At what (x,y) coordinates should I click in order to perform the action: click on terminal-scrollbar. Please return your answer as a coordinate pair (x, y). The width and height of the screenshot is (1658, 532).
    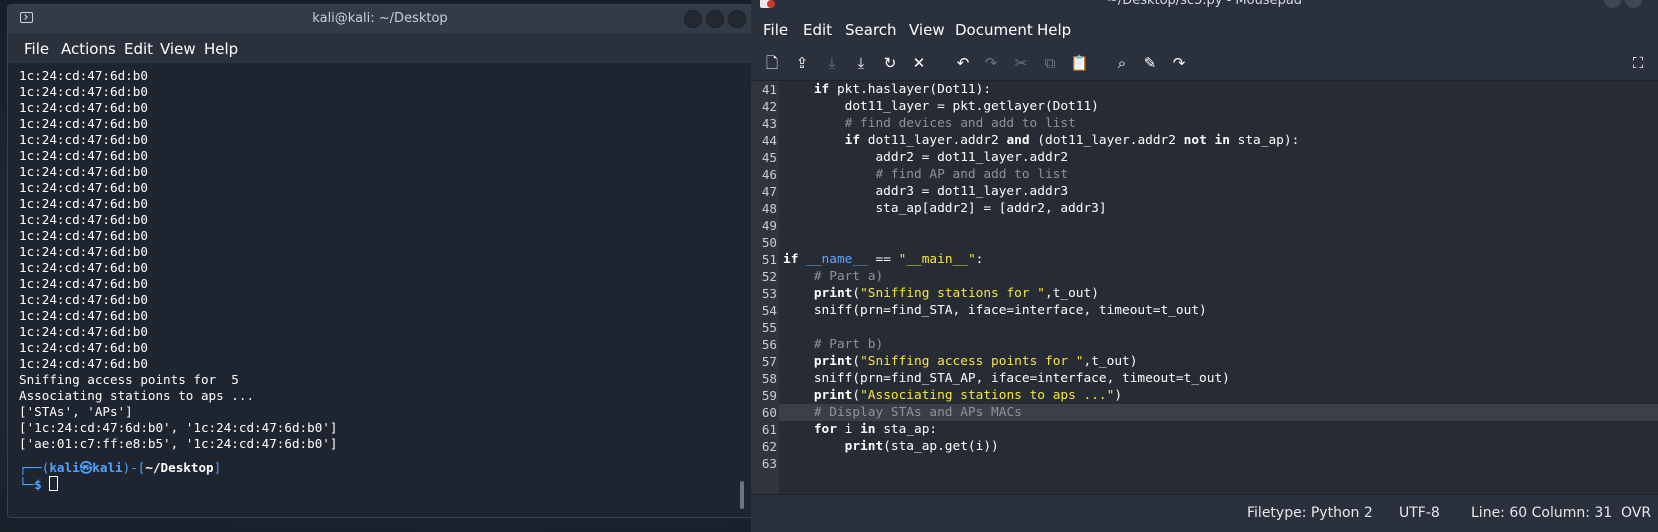
    Looking at the image, I should click on (742, 495).